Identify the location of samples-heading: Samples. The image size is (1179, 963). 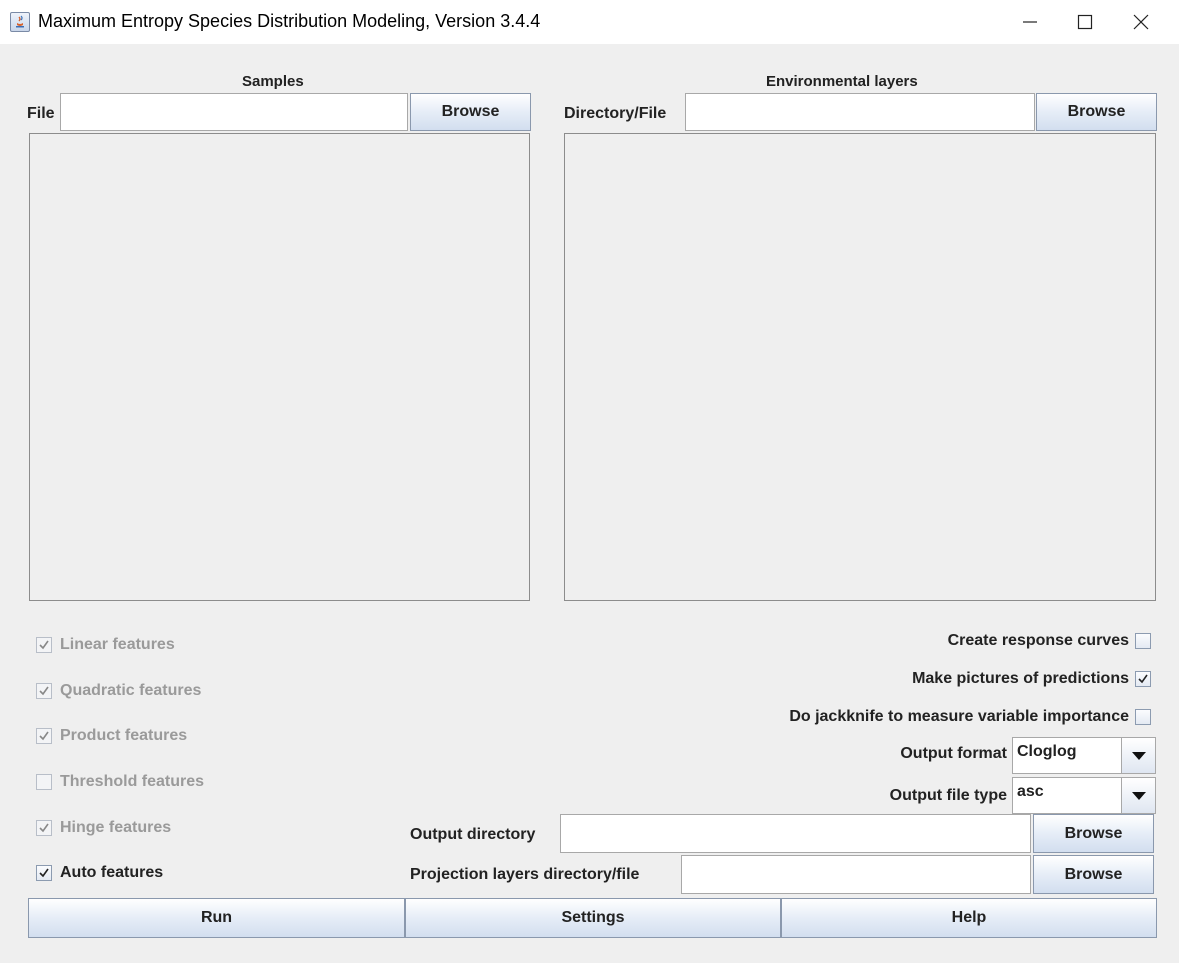
(273, 81).